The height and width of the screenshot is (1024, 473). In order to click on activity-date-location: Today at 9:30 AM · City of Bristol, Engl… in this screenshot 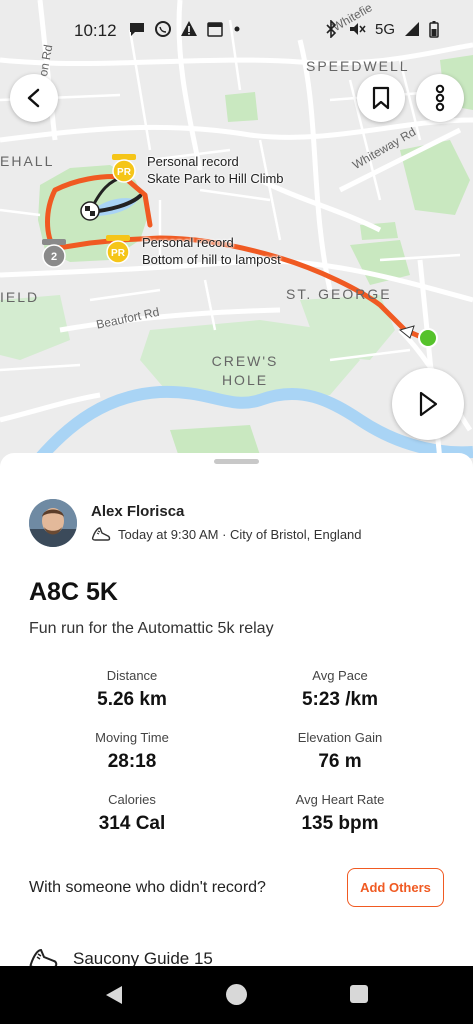, I will do `click(240, 534)`.